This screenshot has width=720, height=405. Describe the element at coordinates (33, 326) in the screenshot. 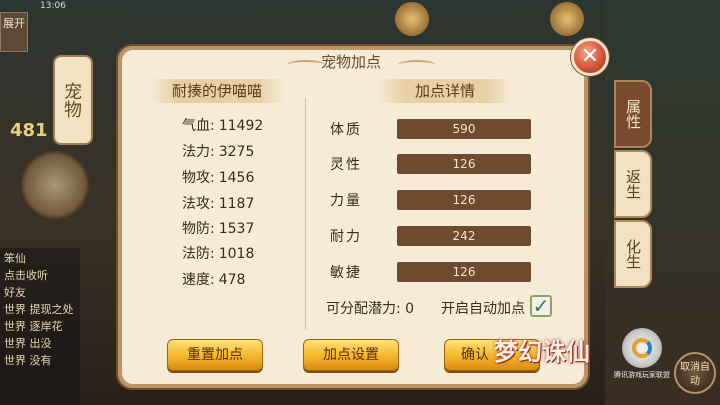

I see `chat-line: 世界 逐岸花` at that location.